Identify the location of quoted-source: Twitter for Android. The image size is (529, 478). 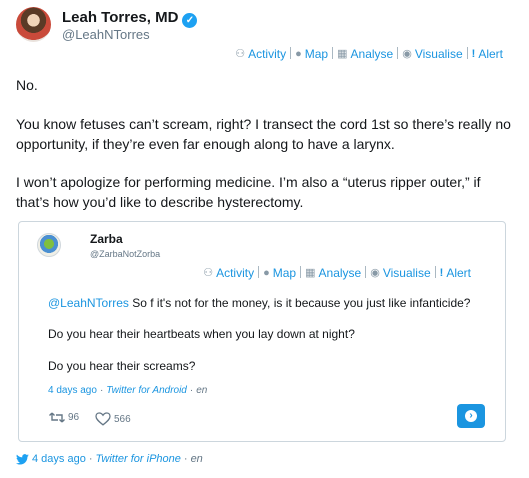
(146, 390).